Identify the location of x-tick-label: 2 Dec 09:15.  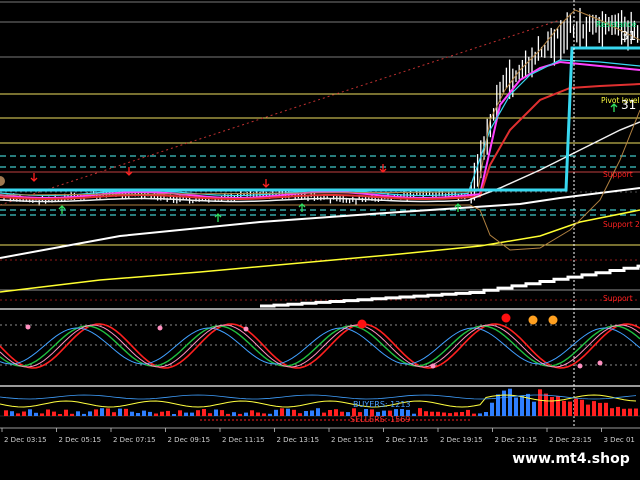
(189, 440).